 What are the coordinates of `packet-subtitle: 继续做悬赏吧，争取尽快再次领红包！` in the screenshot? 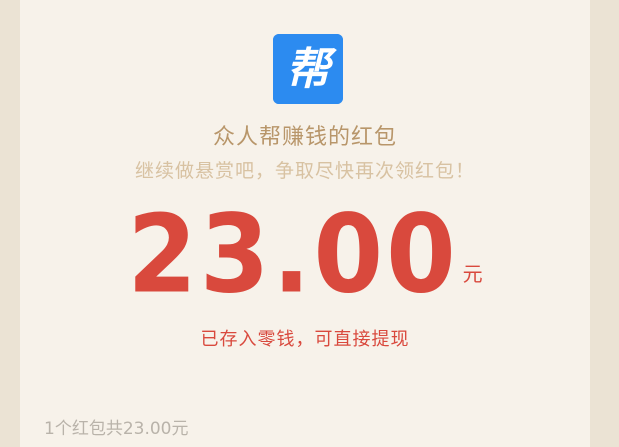 It's located at (304, 171).